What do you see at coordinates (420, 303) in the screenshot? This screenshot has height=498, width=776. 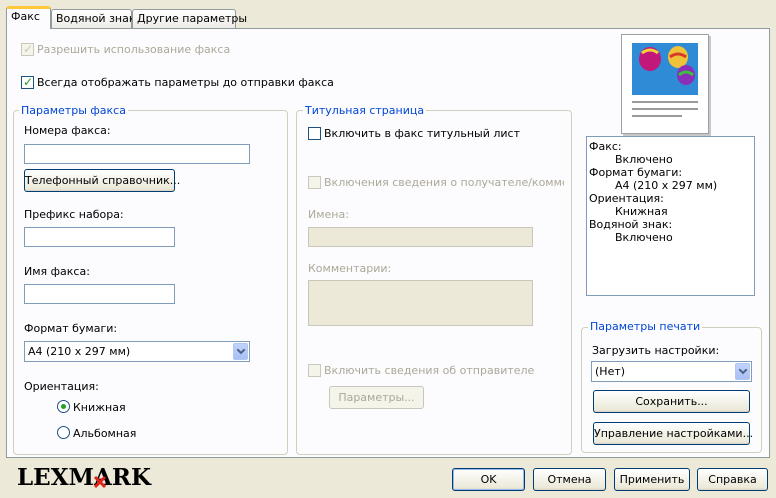 I see `comments-input` at bounding box center [420, 303].